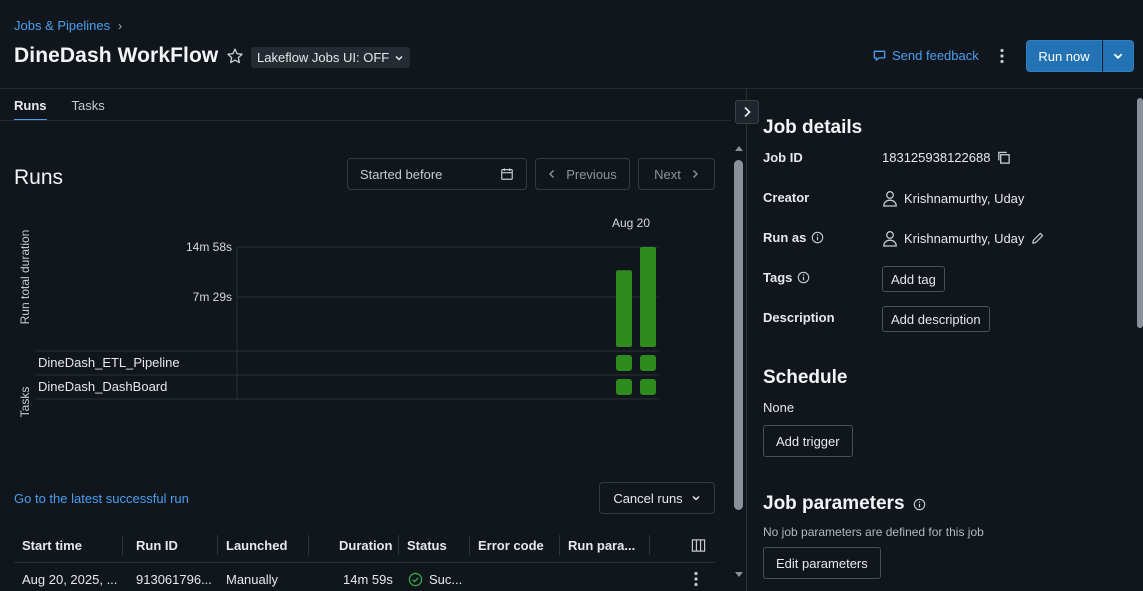 The height and width of the screenshot is (591, 1143). Describe the element at coordinates (676, 174) in the screenshot. I see `next-button: Next` at that location.